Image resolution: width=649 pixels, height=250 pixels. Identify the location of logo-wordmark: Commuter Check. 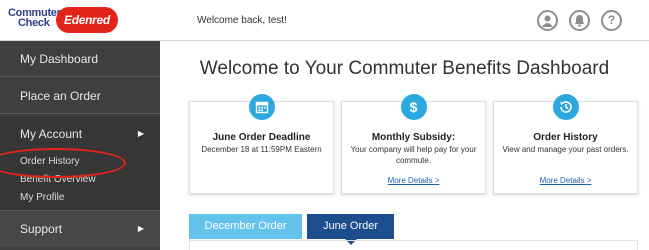
(34, 18).